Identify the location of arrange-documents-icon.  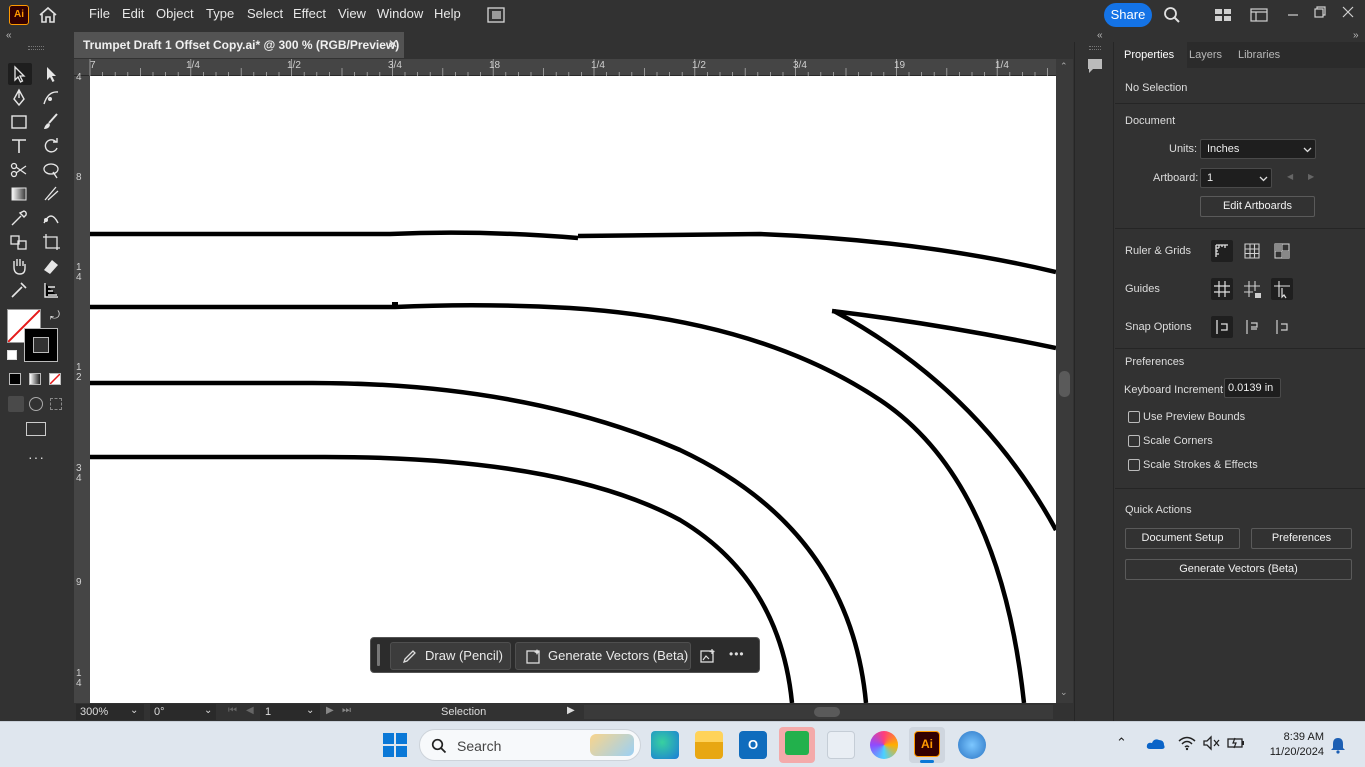
(496, 15).